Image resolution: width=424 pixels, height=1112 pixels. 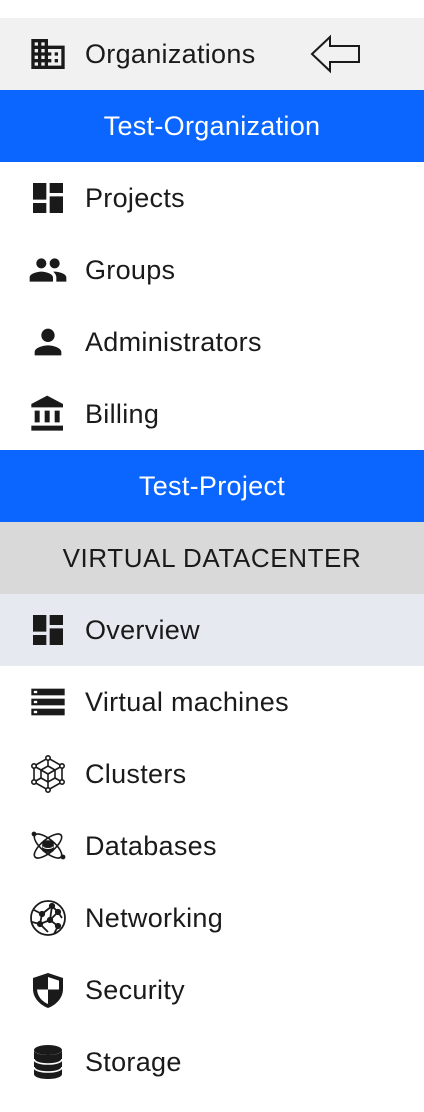 What do you see at coordinates (151, 845) in the screenshot?
I see `nav-item-label: Databases` at bounding box center [151, 845].